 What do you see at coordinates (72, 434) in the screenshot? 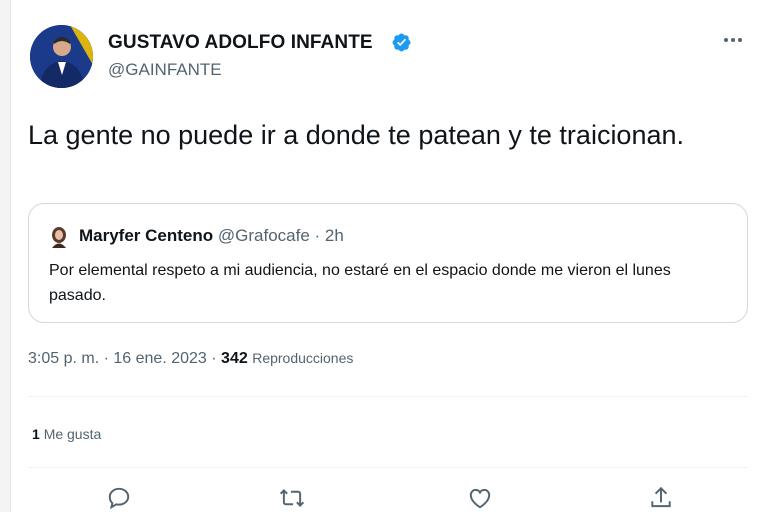
I see `likes-label: Me gusta` at bounding box center [72, 434].